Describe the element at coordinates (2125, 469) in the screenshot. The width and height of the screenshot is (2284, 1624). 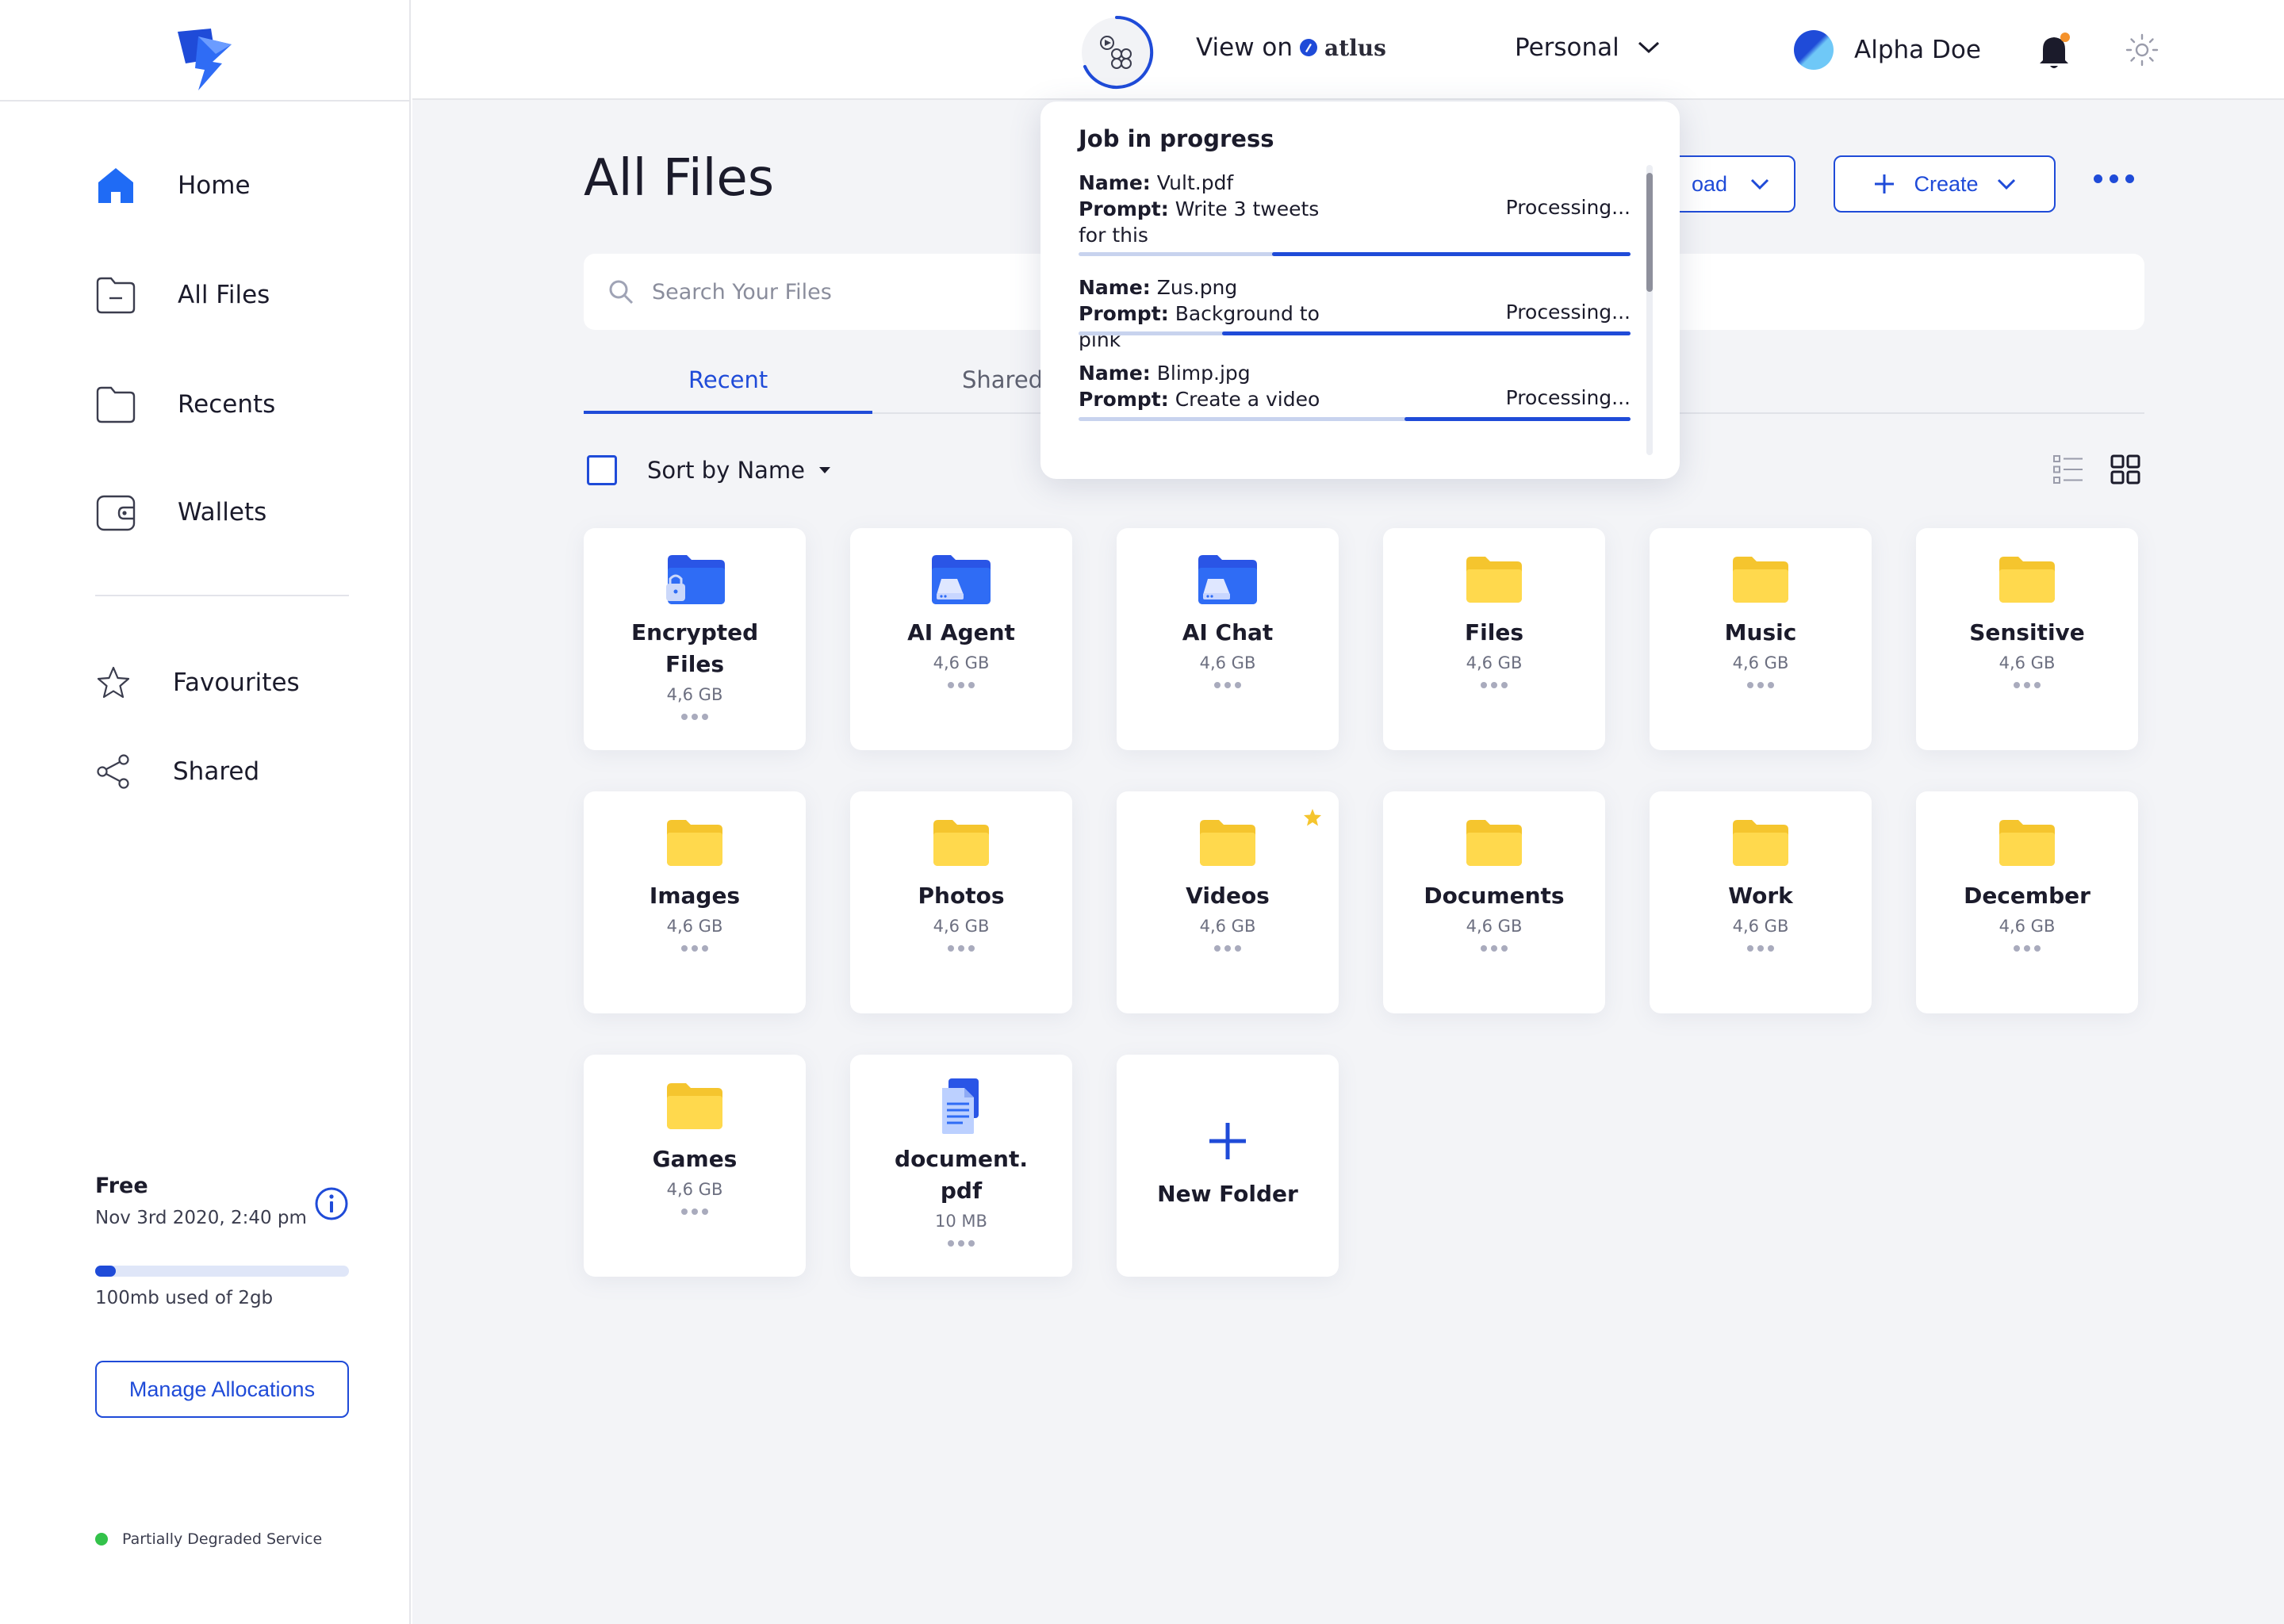
I see `grid-view-icon` at that location.